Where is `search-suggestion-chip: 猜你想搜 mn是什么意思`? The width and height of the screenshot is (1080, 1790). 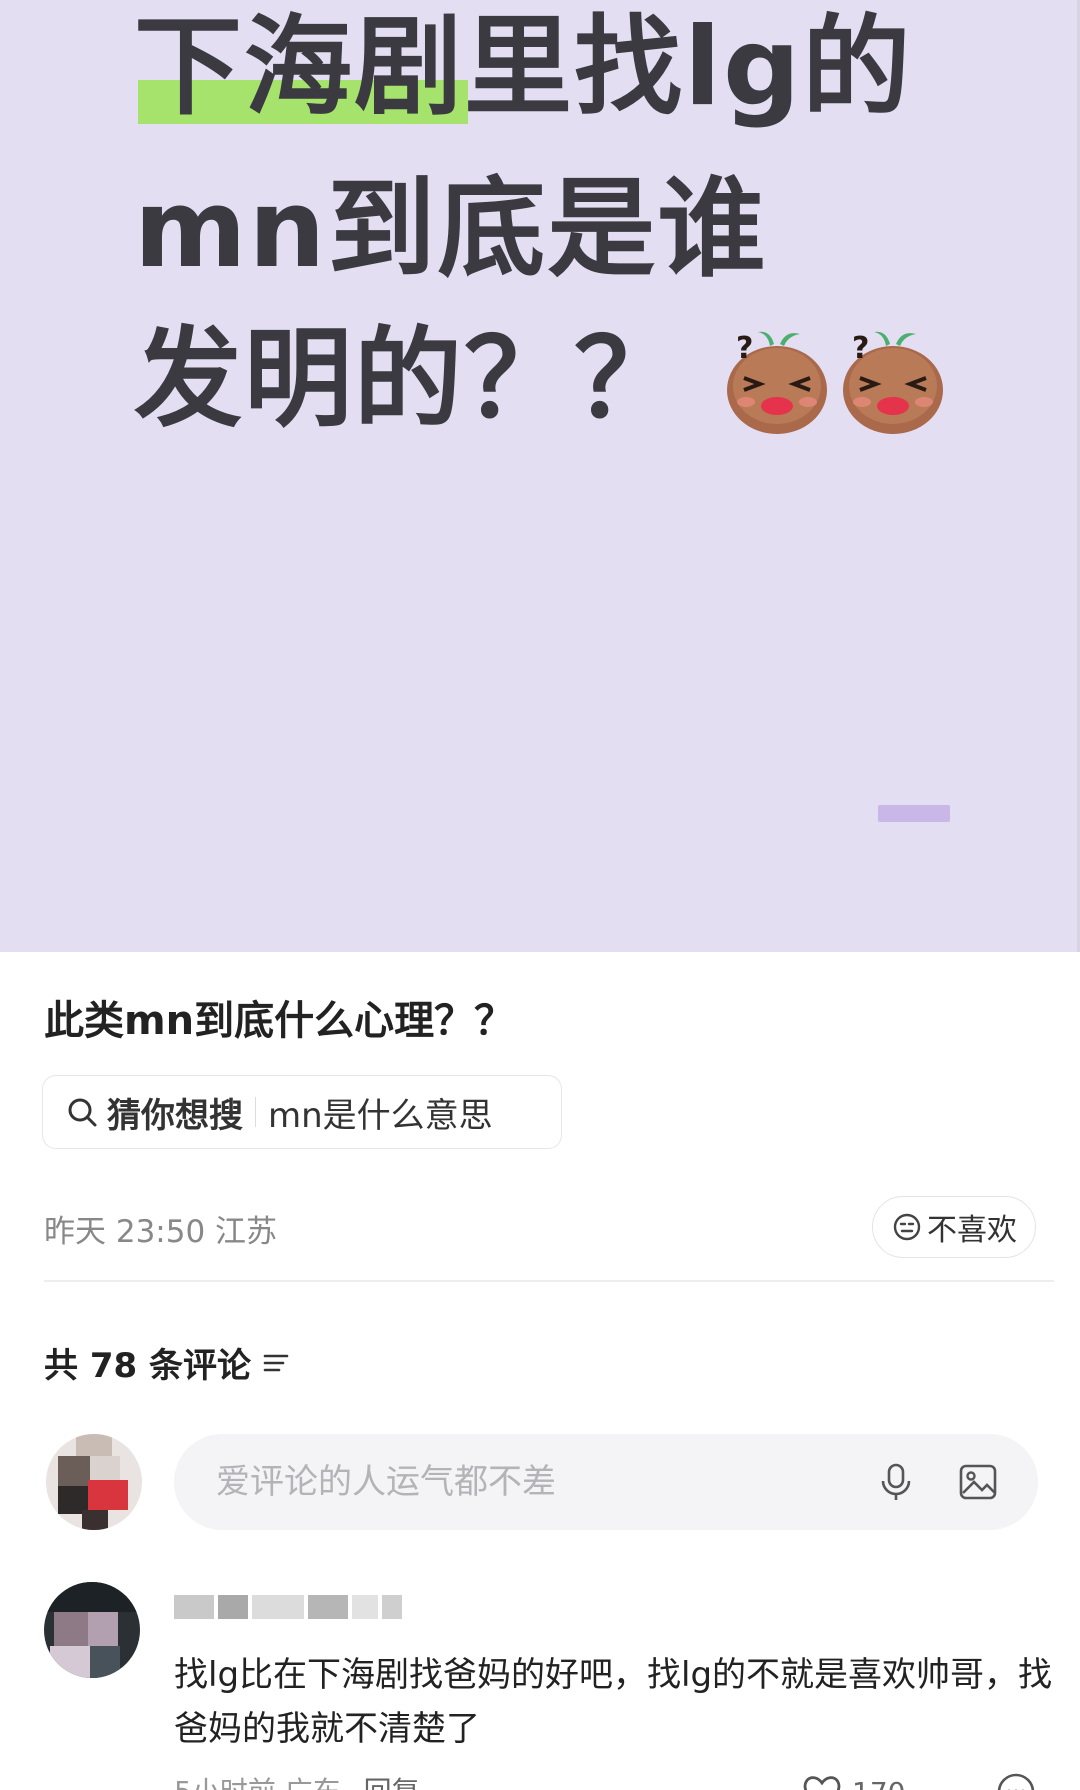
search-suggestion-chip: 猜你想搜 mn是什么意思 is located at coordinates (302, 1112).